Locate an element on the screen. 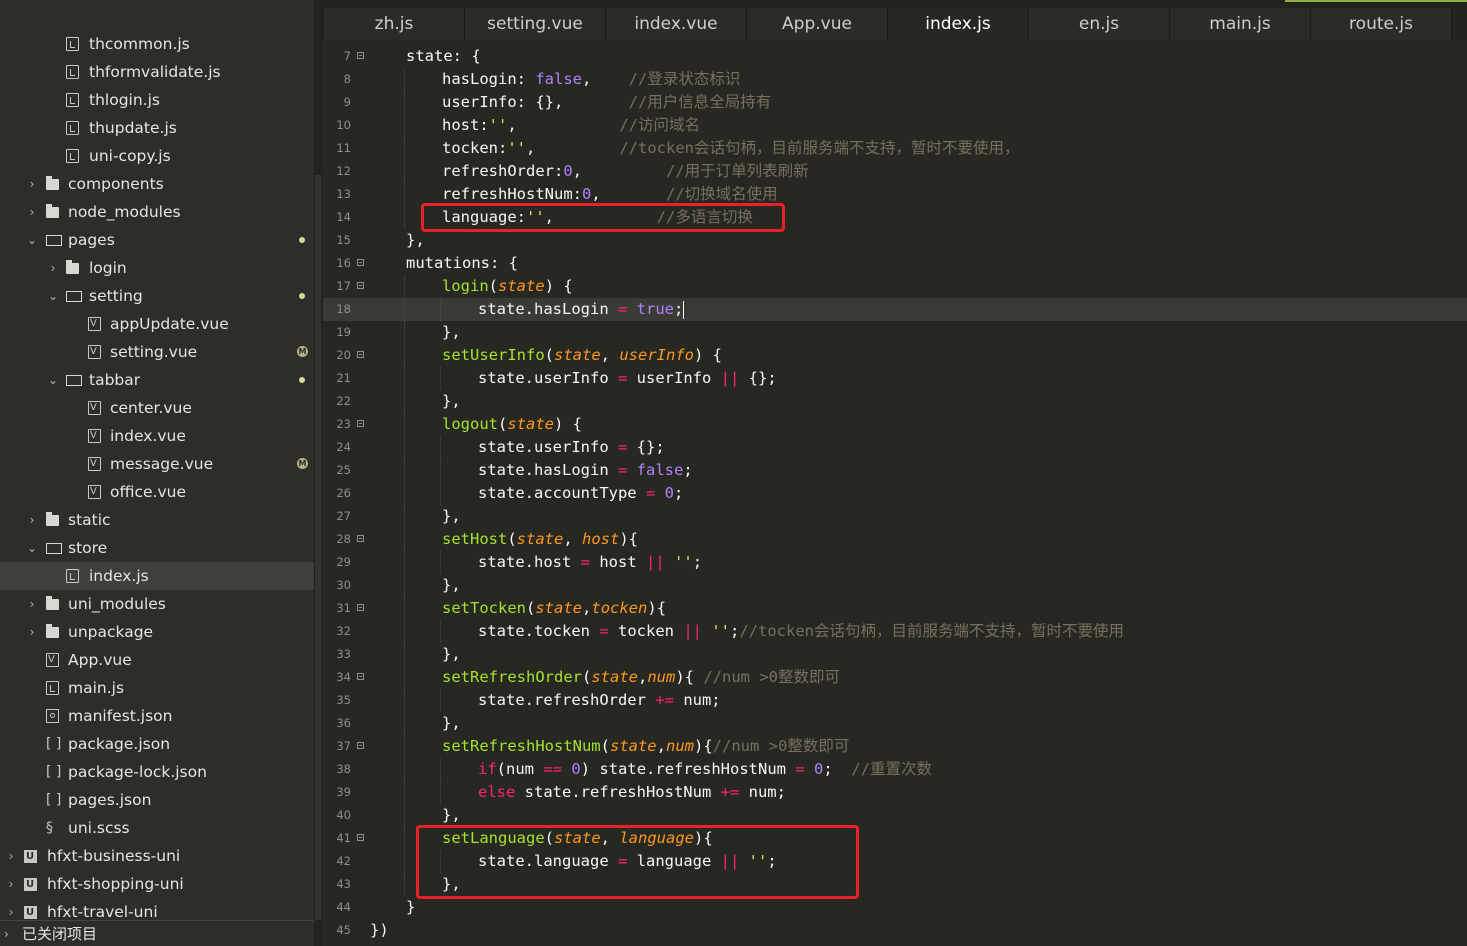 The image size is (1467, 946). tree-item-tabbar: ⌄ tabbar is located at coordinates (157, 380).